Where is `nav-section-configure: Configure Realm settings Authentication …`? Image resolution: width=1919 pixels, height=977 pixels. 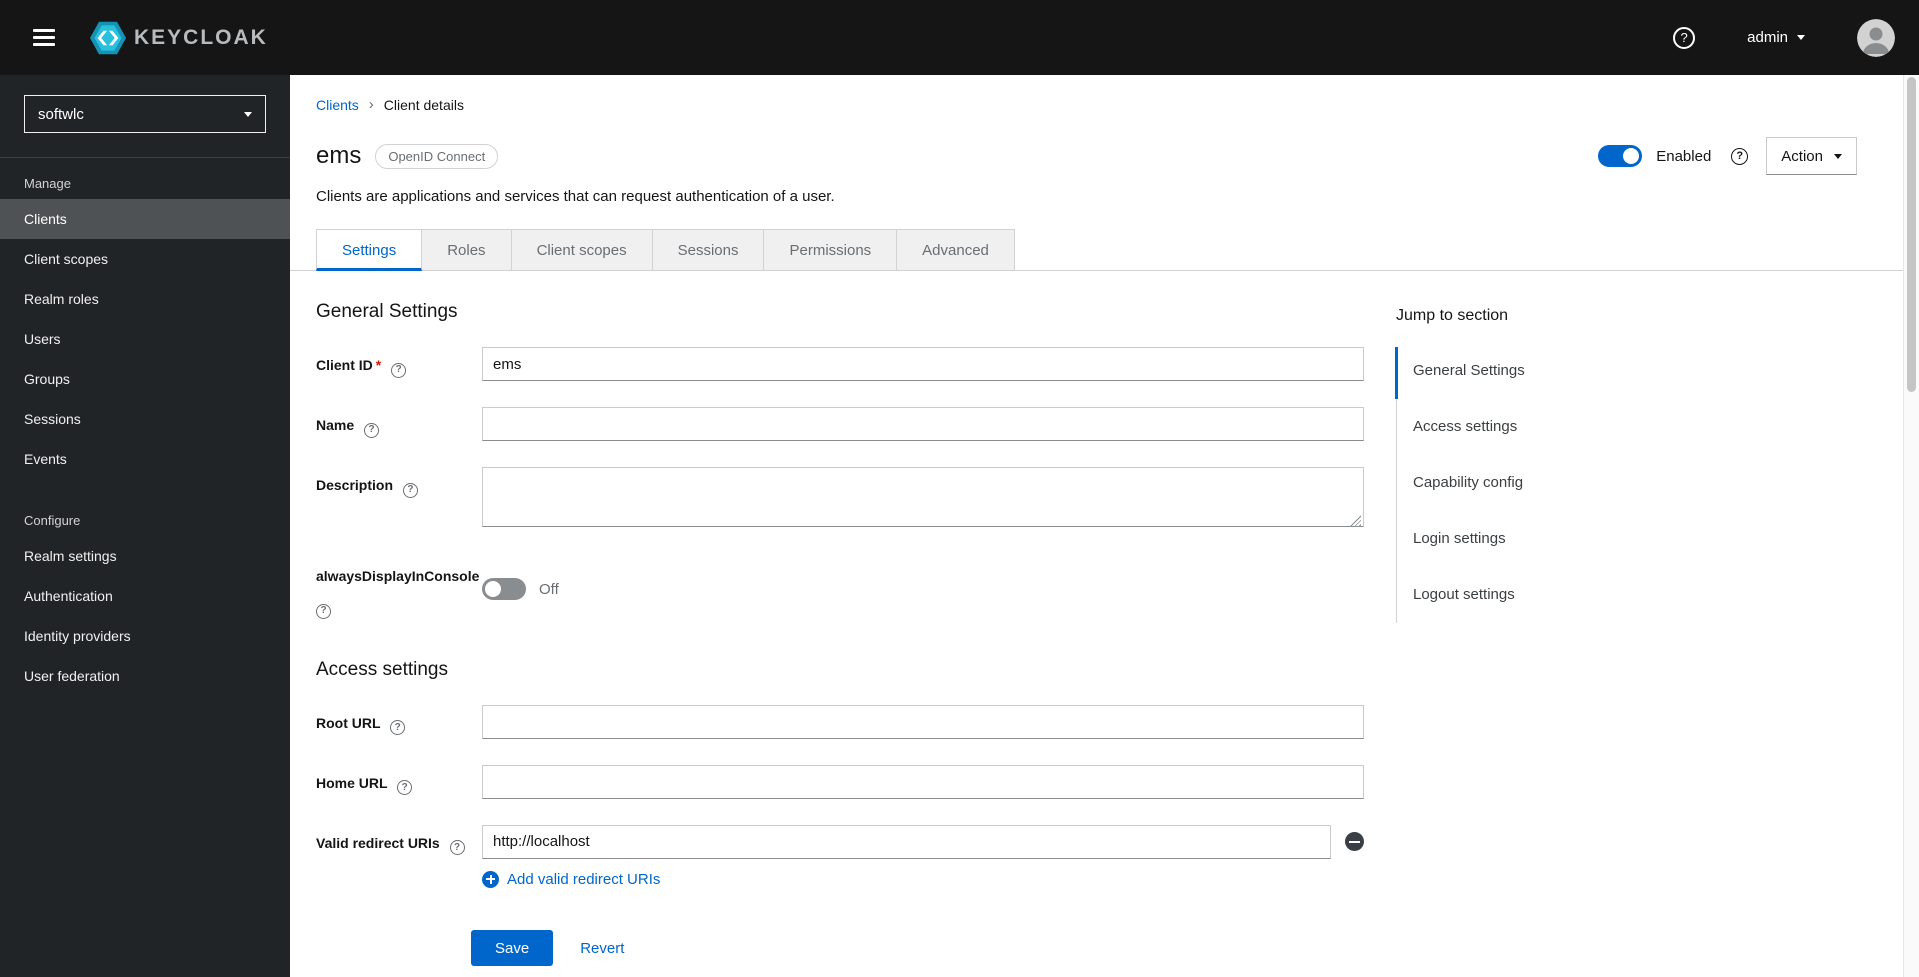 nav-section-configure: Configure Realm settings Authentication … is located at coordinates (145, 595).